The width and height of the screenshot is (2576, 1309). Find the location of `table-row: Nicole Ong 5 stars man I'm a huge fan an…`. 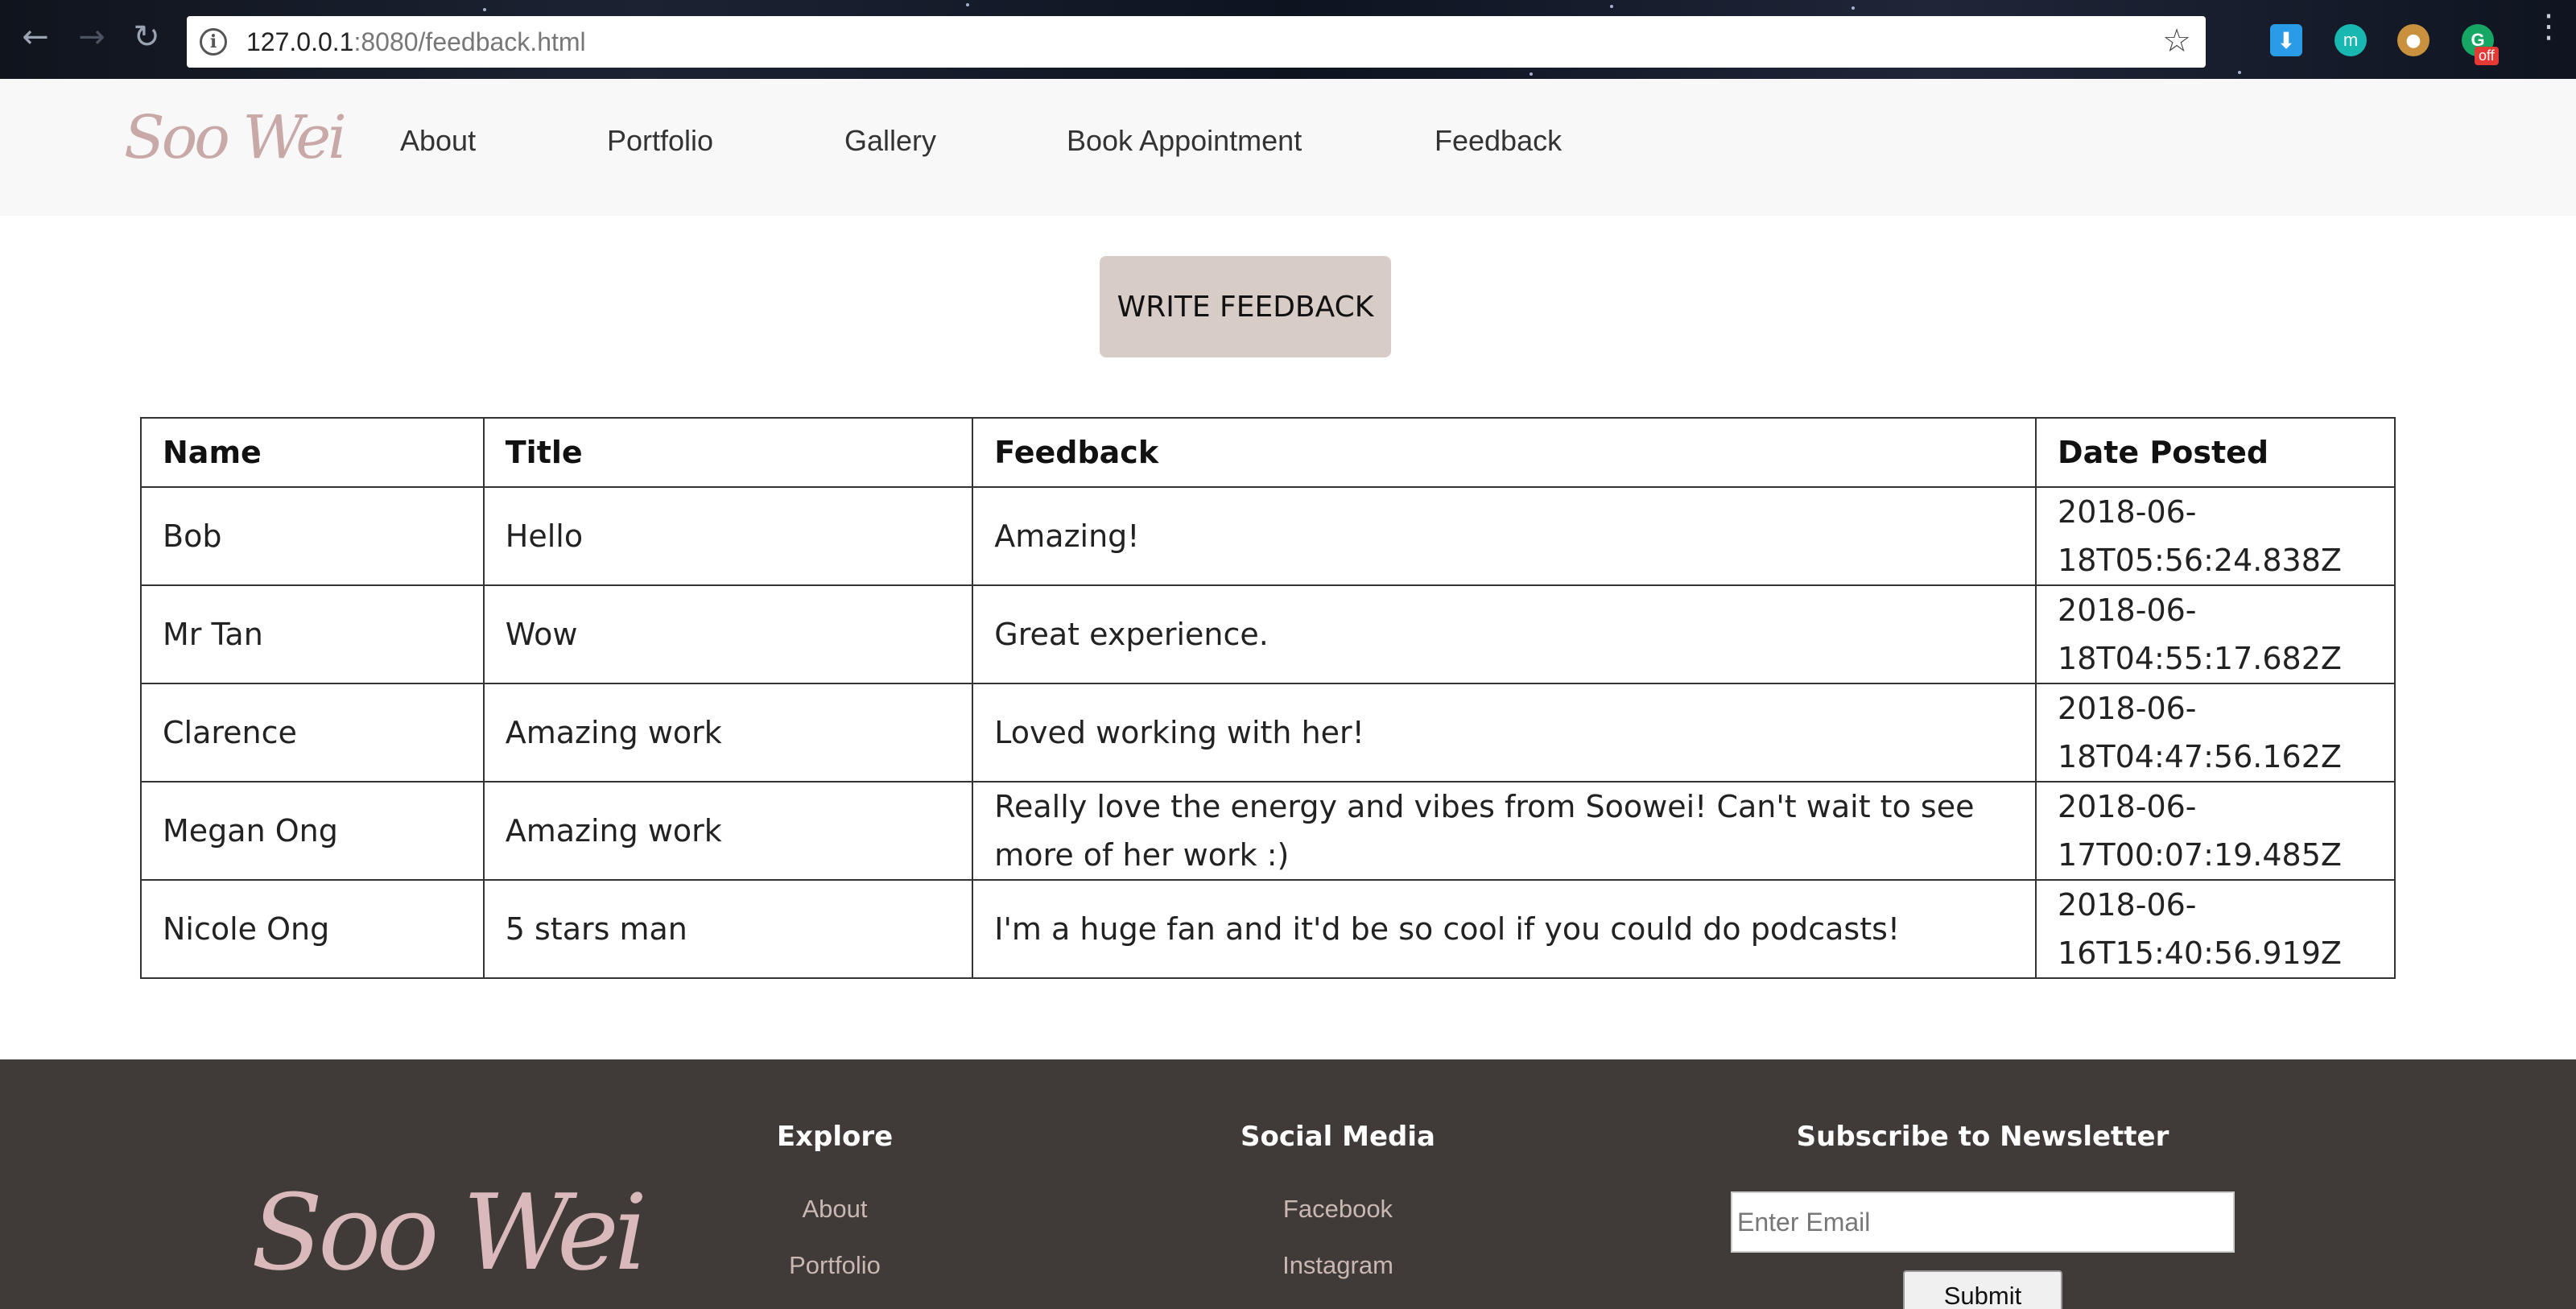

table-row: Nicole Ong 5 stars man I'm a huge fan an… is located at coordinates (1268, 929).